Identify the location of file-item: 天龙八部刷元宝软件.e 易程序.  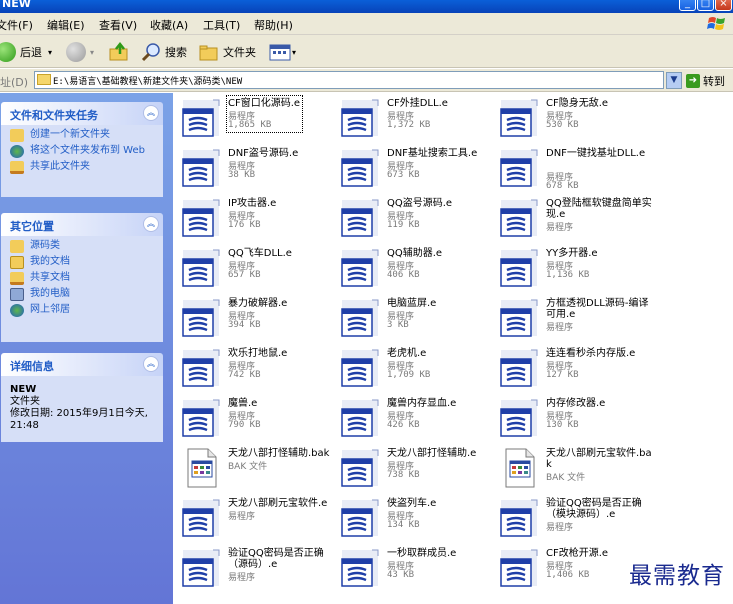
(255, 517).